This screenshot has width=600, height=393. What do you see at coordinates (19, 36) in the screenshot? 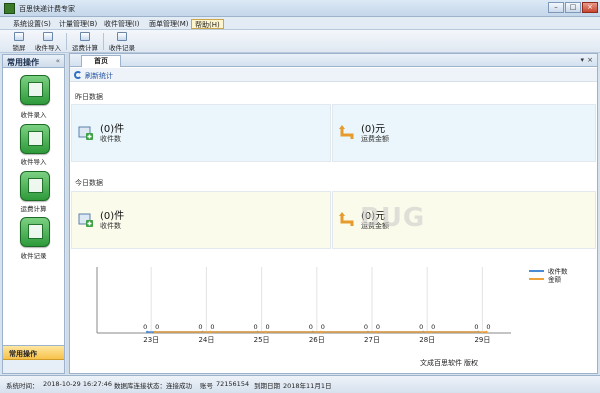
I see `lock-icon` at bounding box center [19, 36].